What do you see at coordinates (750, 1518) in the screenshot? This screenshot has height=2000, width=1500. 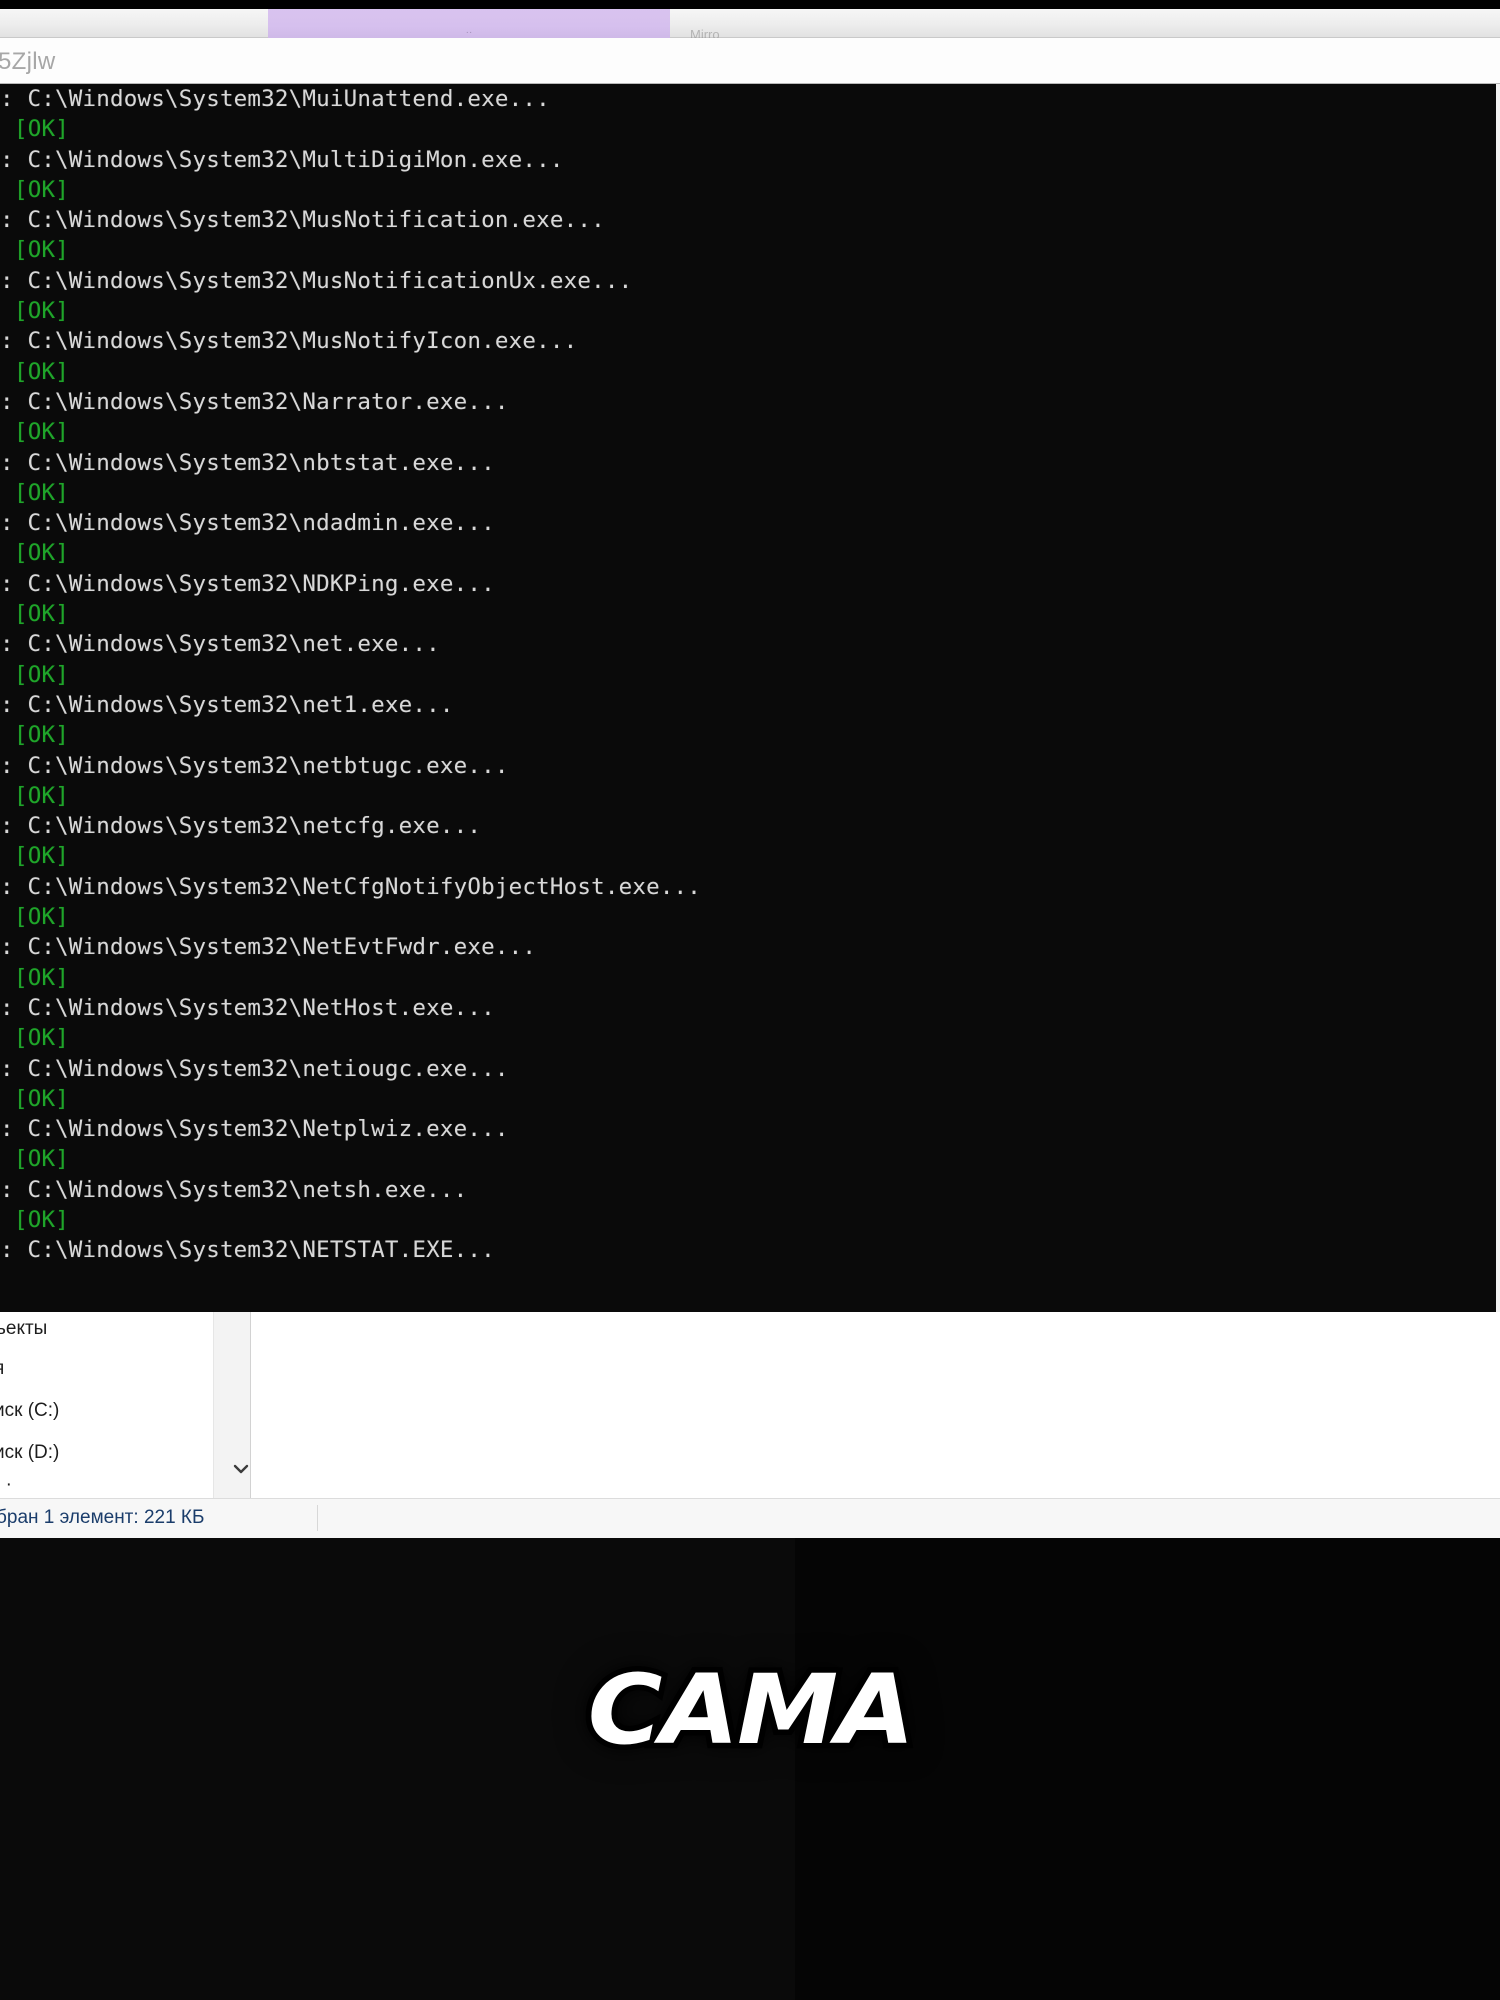 I see `explorer-status-bar: бран 1 элемент: 221 КБ` at bounding box center [750, 1518].